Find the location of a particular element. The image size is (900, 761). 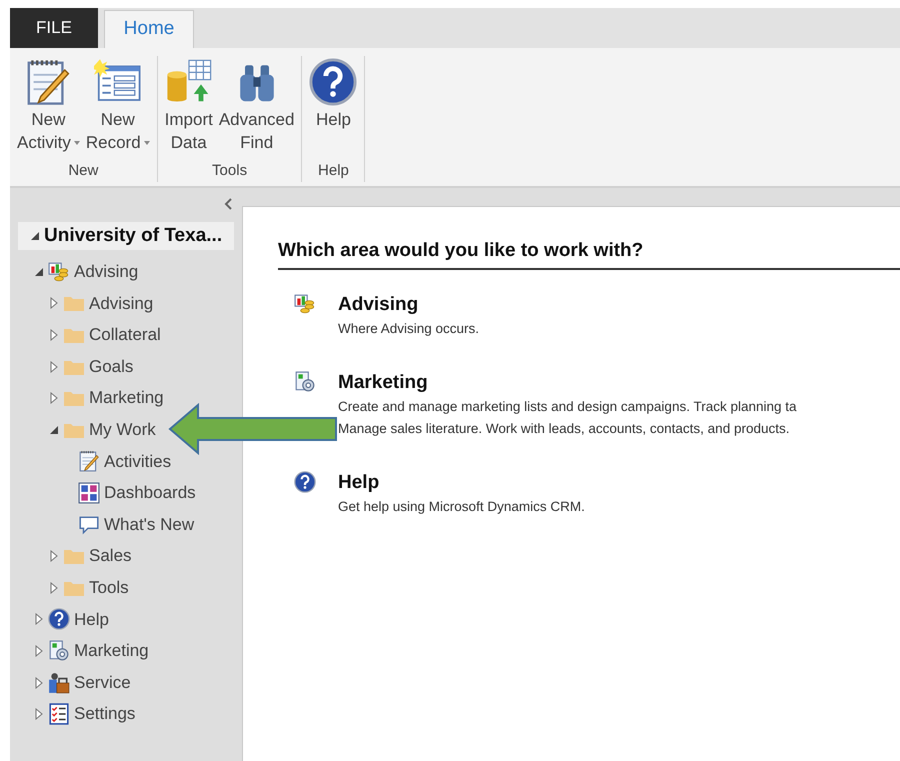

checklist-icon is located at coordinates (59, 714).